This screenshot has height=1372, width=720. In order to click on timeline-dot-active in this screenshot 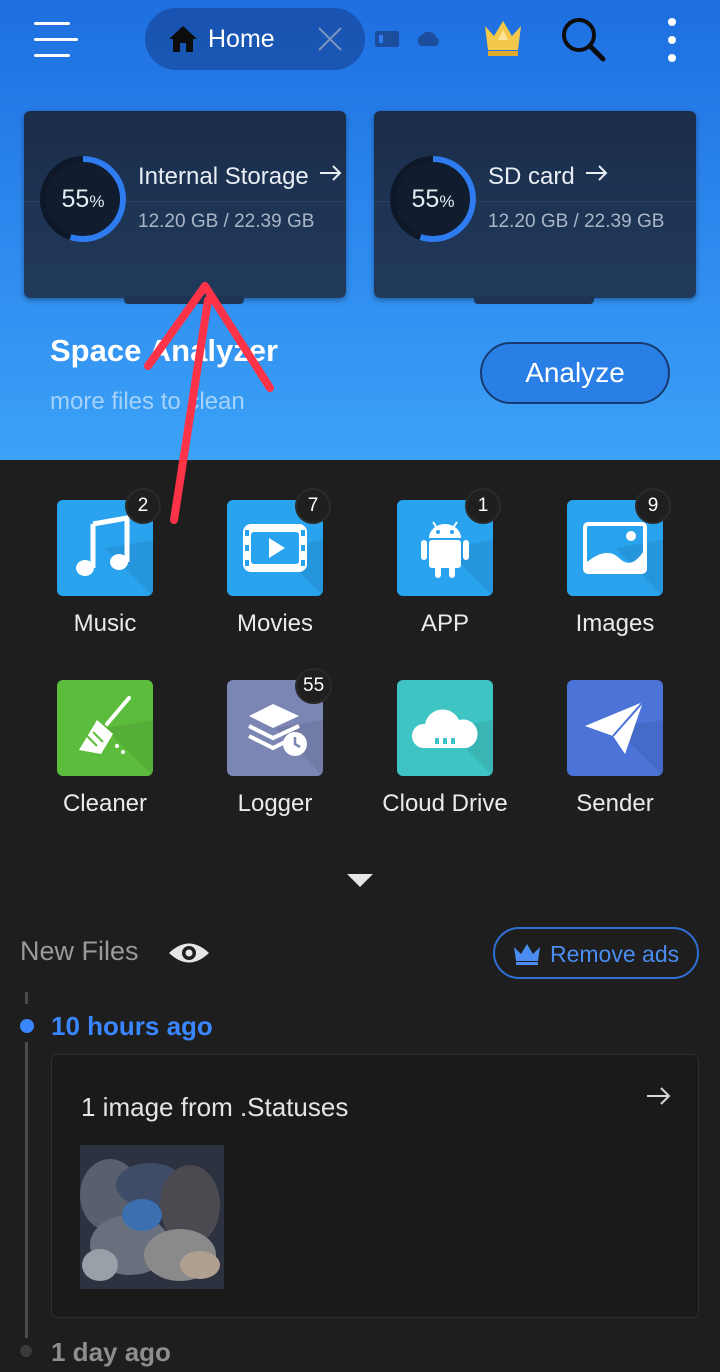, I will do `click(27, 1026)`.